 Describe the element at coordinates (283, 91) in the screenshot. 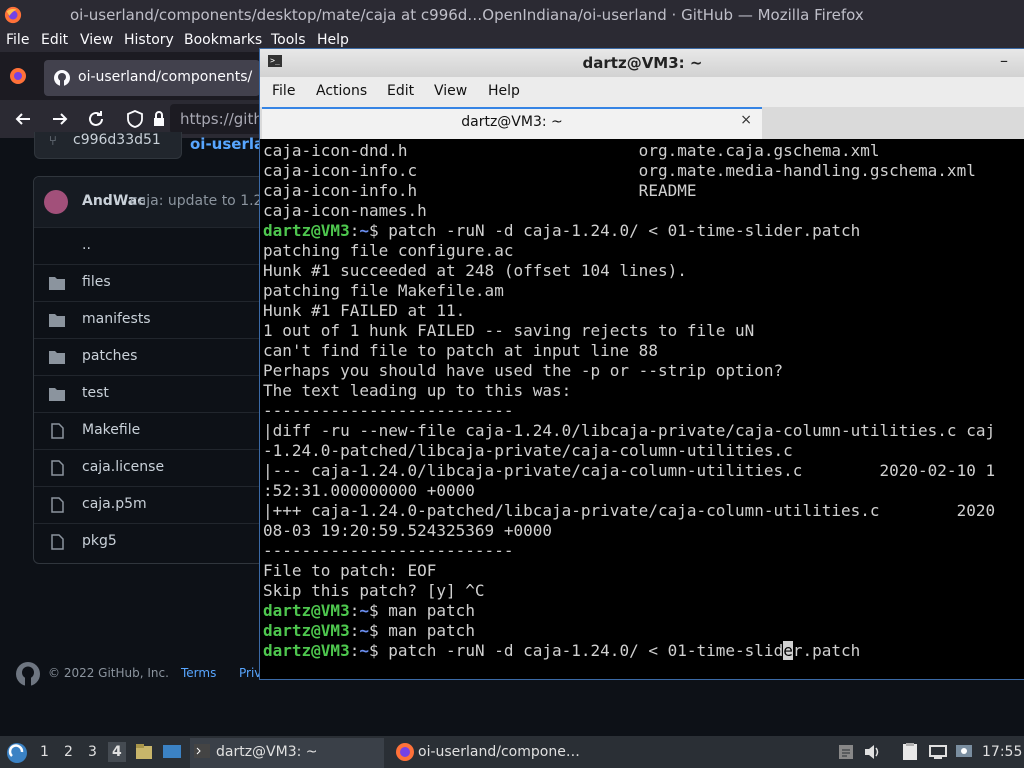

I see `terminal-menu-file: File` at that location.